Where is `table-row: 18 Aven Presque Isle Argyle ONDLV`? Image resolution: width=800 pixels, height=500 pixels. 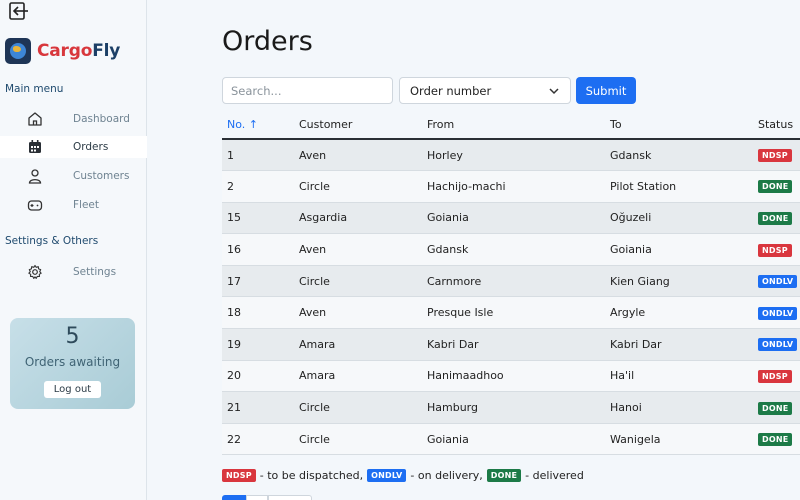
table-row: 18 Aven Presque Isle Argyle ONDLV is located at coordinates (511, 313).